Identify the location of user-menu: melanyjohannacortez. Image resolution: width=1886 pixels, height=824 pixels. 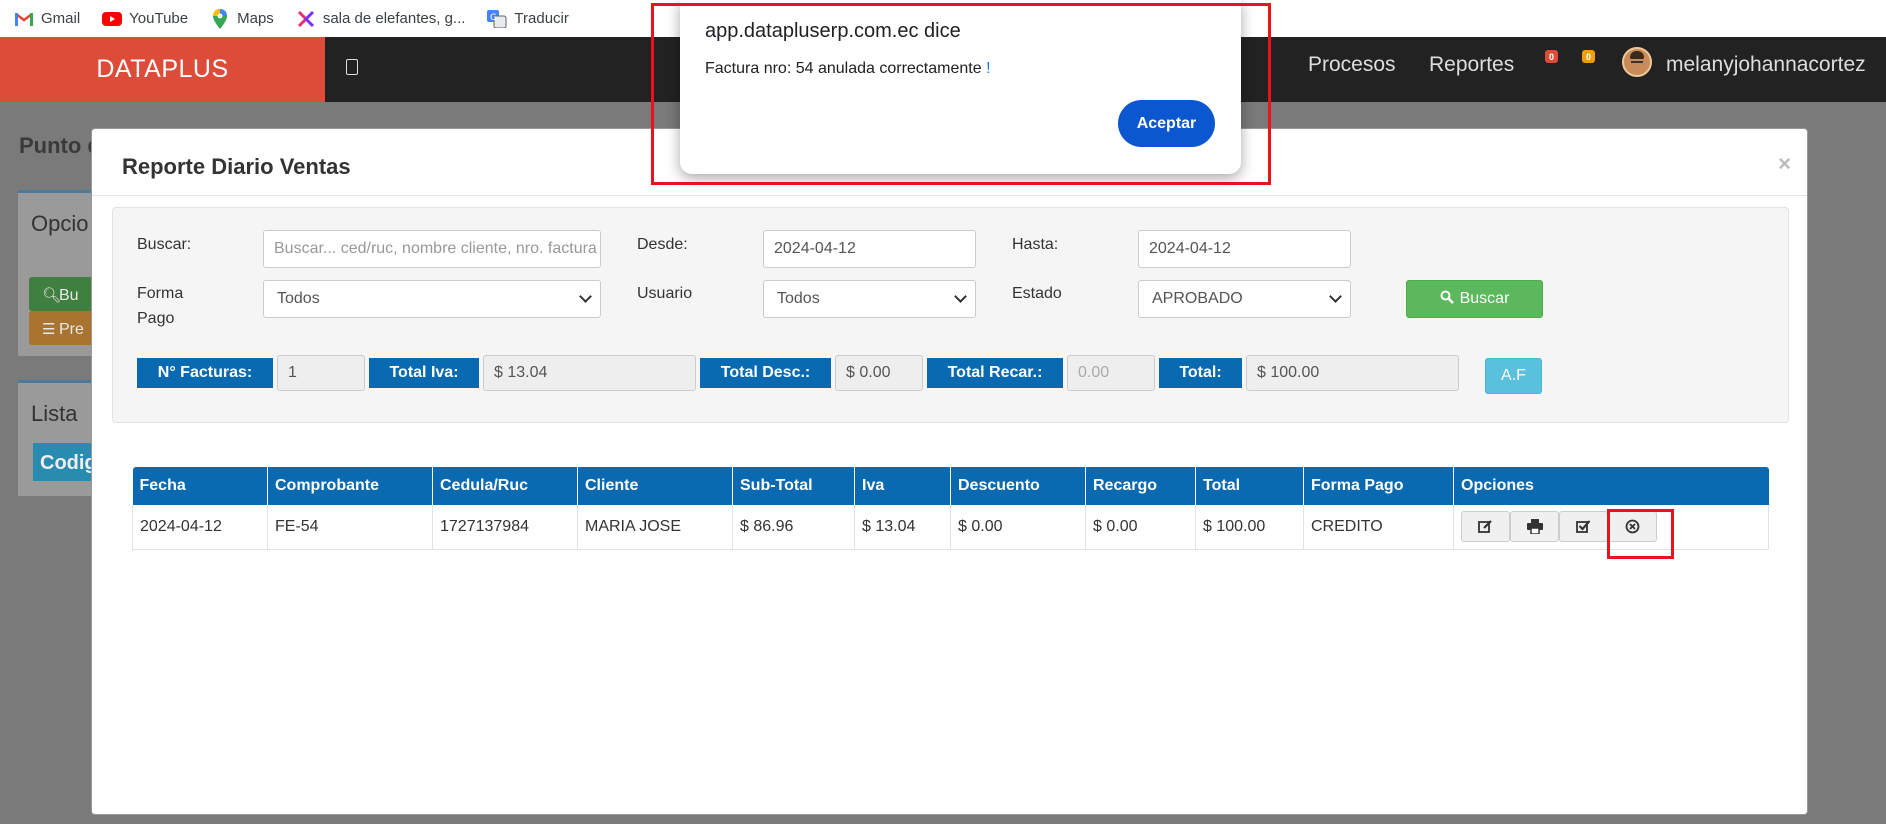
(1766, 65).